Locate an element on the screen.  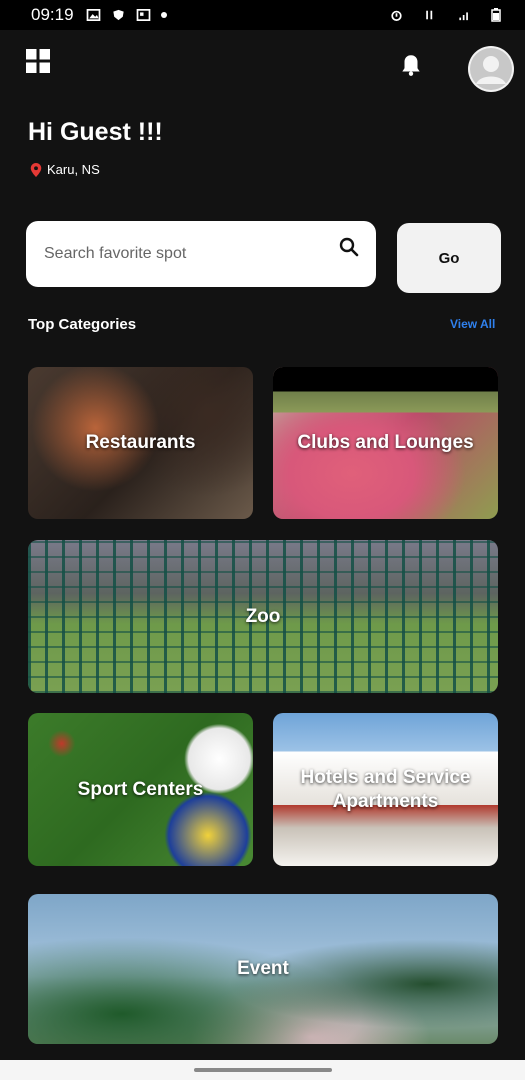
category-label: Sport Centers is located at coordinates (140, 789).